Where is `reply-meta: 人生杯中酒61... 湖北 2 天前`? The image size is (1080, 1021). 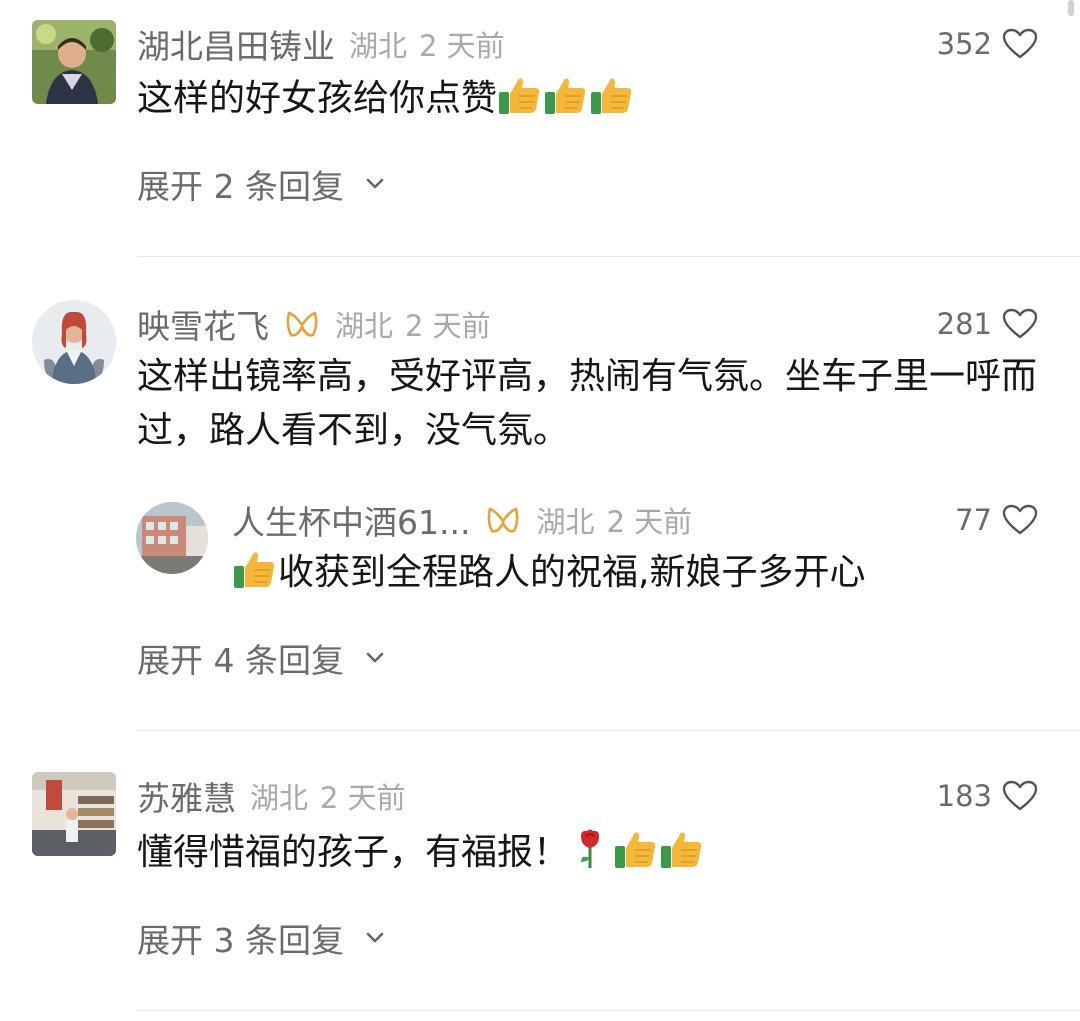 reply-meta: 人生杯中酒61... 湖北 2 天前 is located at coordinates (462, 520).